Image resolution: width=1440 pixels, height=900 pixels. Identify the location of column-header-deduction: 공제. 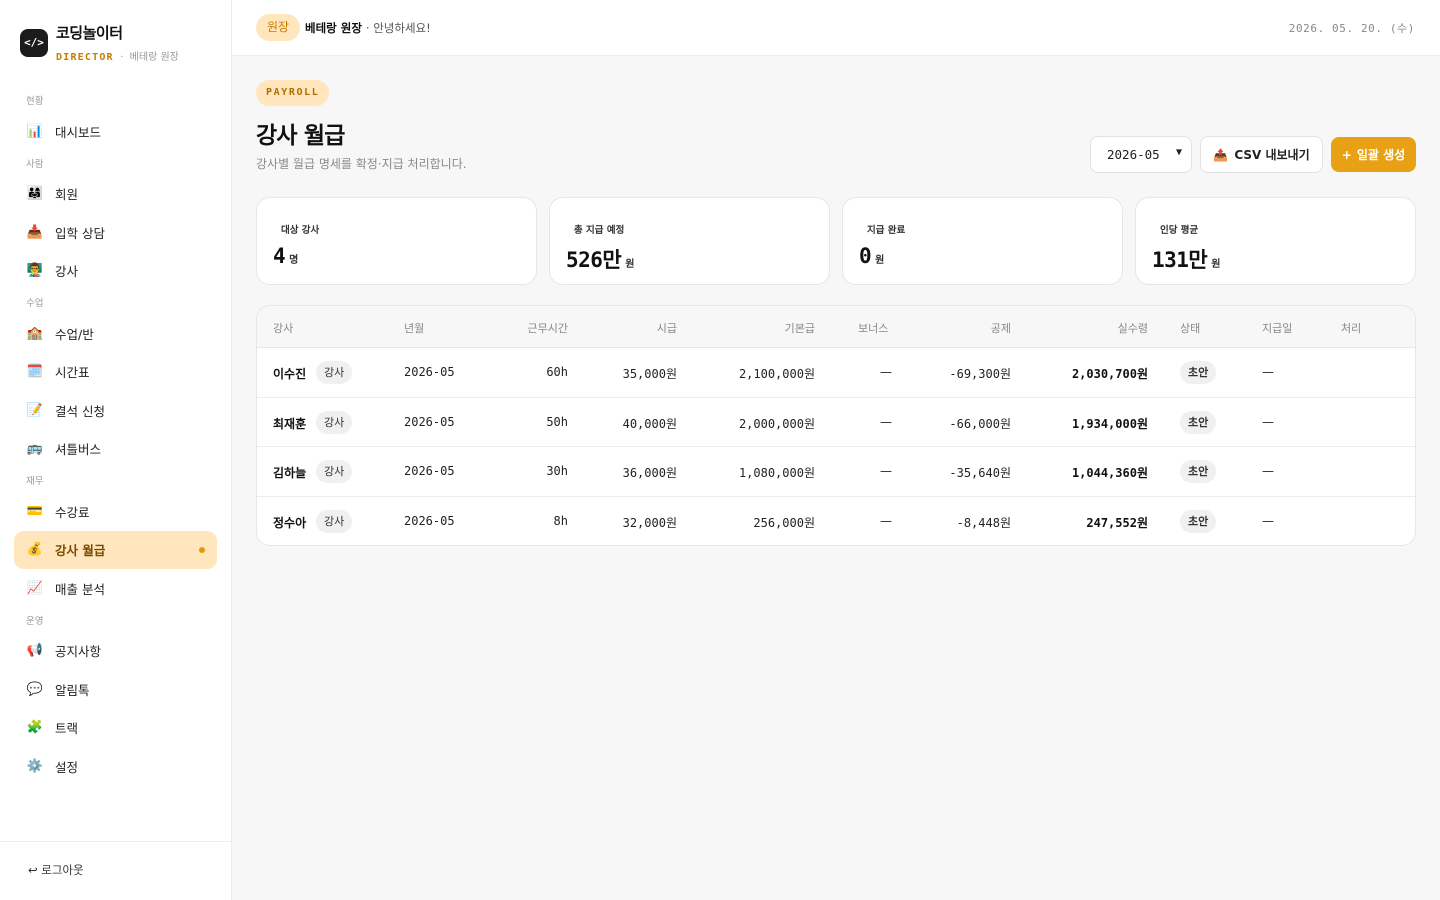
(1000, 328).